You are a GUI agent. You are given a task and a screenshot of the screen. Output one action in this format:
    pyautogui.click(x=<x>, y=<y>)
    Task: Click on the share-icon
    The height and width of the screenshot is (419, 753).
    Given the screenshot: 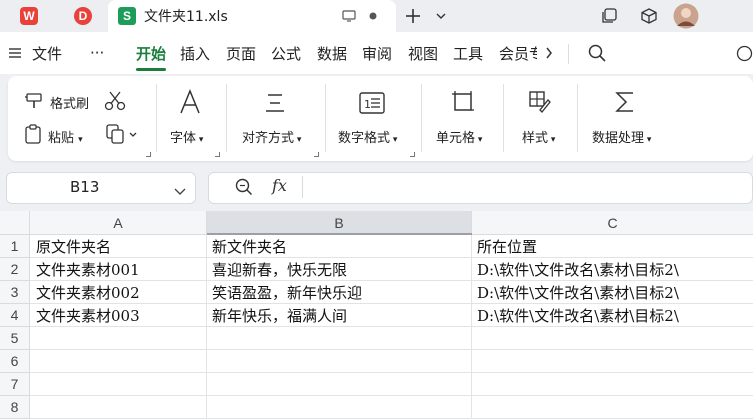 What is the action you would take?
    pyautogui.click(x=744, y=53)
    